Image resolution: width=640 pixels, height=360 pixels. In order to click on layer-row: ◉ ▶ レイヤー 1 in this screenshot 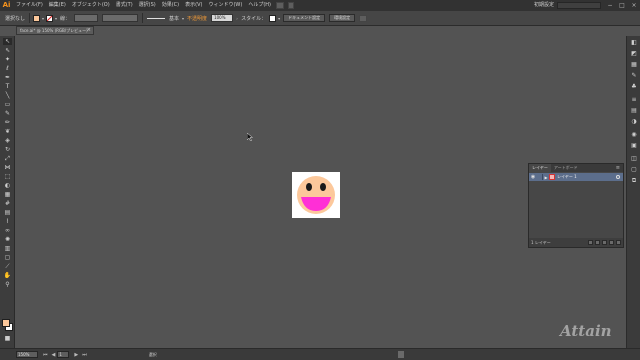, I will do `click(576, 177)`.